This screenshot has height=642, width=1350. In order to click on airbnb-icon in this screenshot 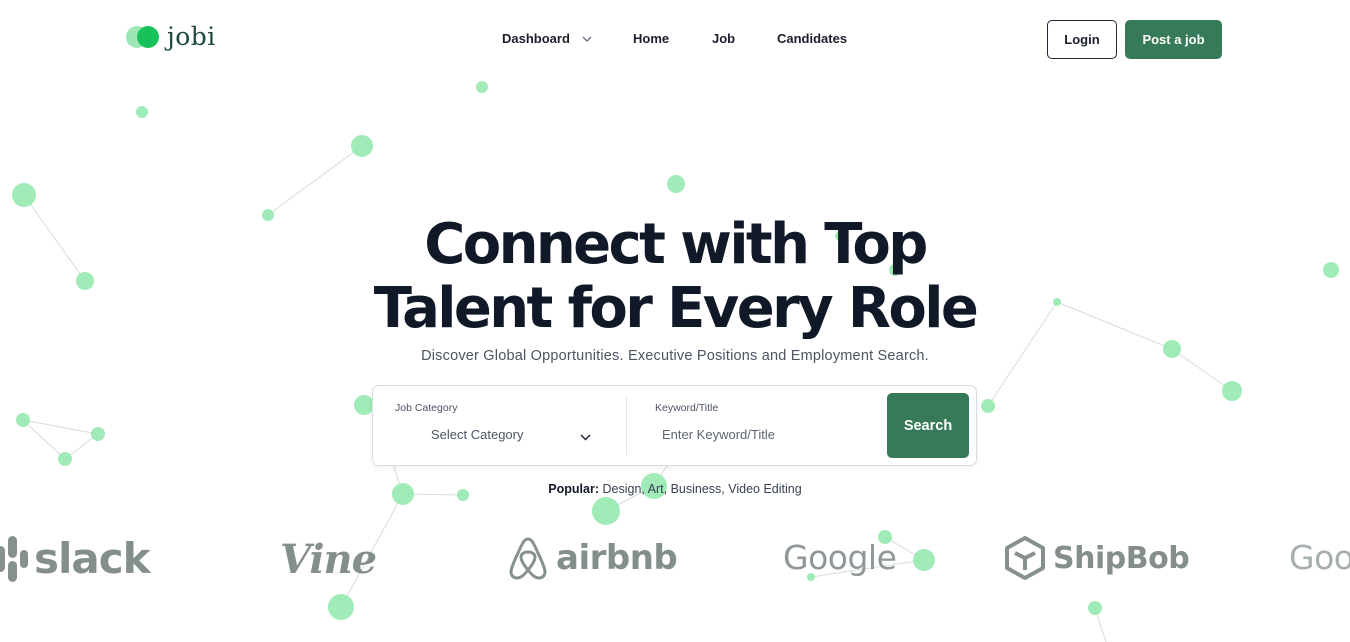, I will do `click(528, 558)`.